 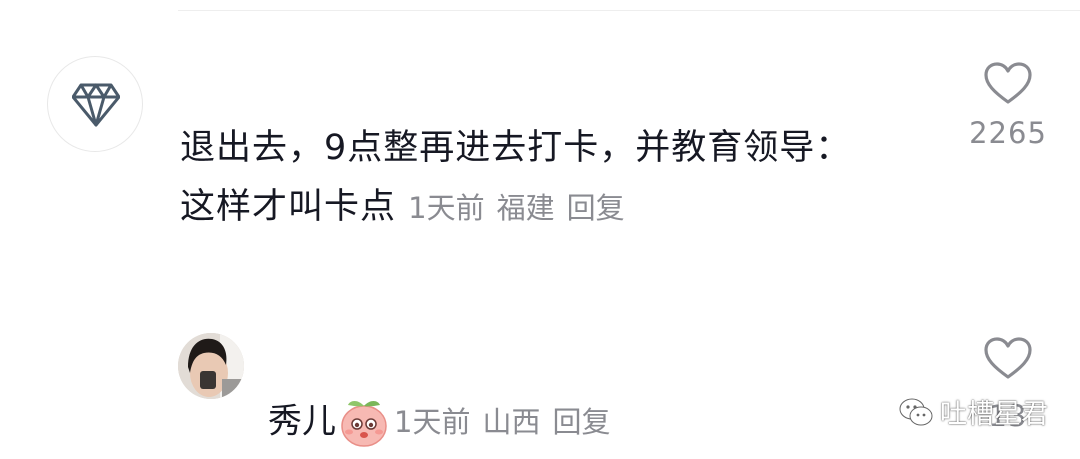 I want to click on diamond-icon, so click(x=96, y=105).